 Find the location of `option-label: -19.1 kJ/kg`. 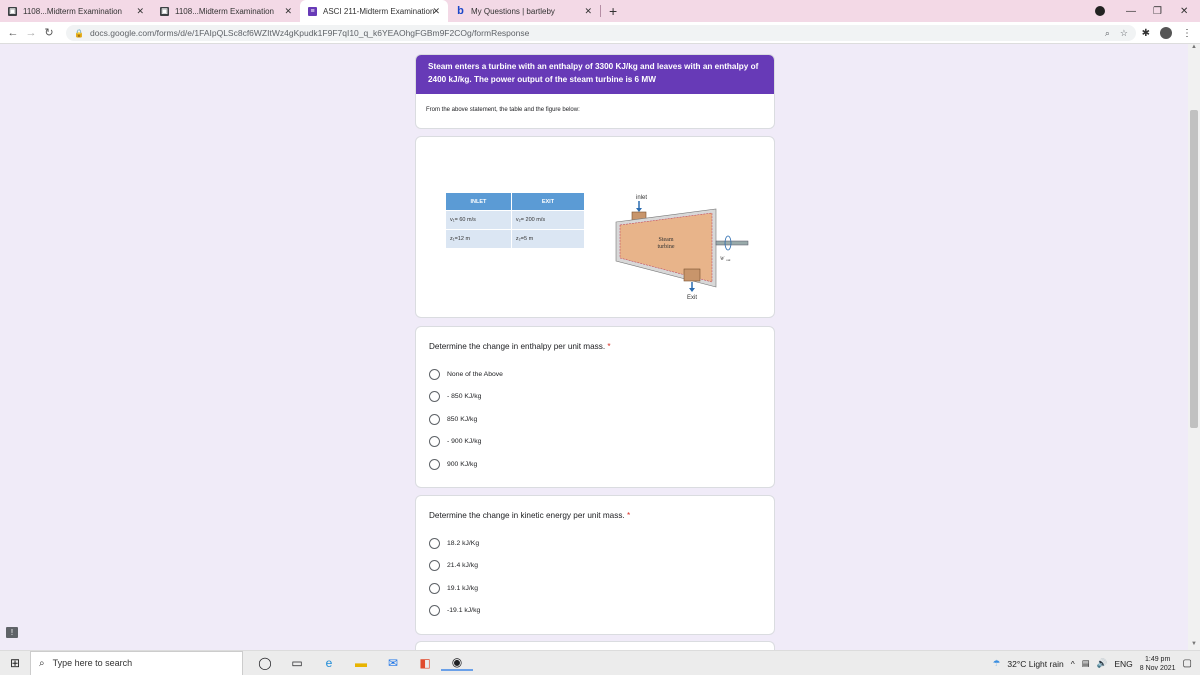

option-label: -19.1 kJ/kg is located at coordinates (464, 611).